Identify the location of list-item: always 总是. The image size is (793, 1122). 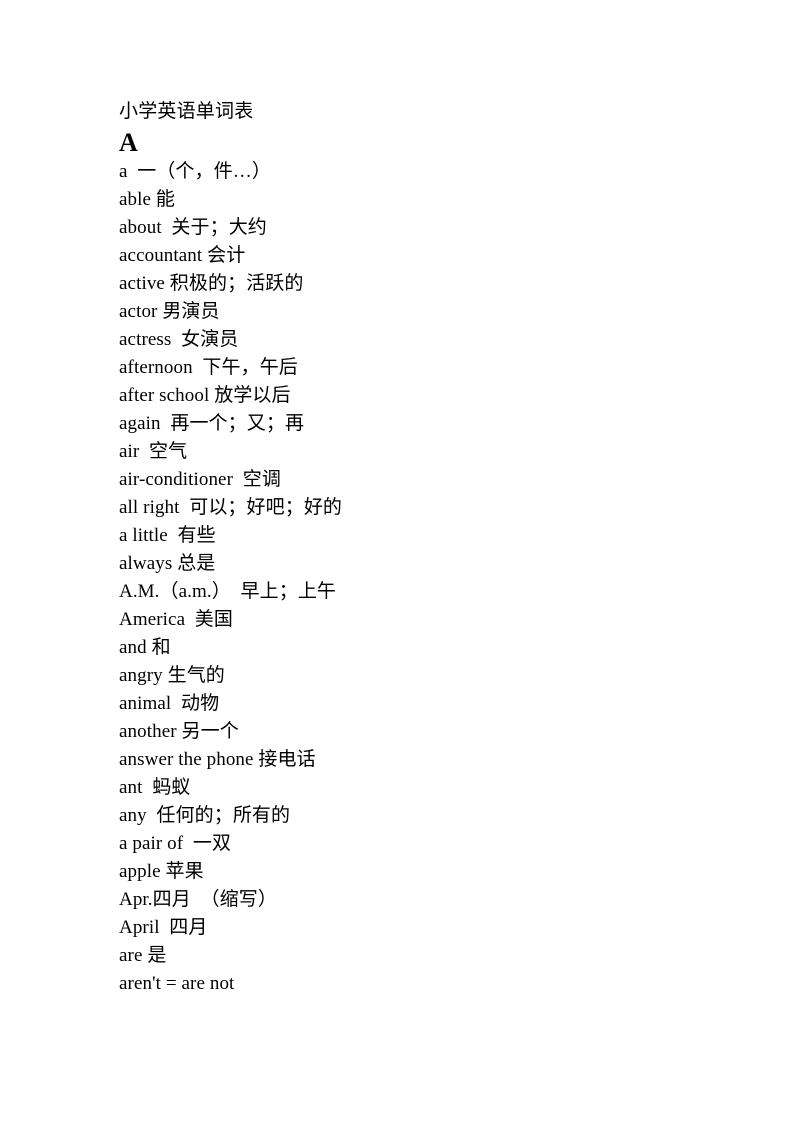
(167, 563).